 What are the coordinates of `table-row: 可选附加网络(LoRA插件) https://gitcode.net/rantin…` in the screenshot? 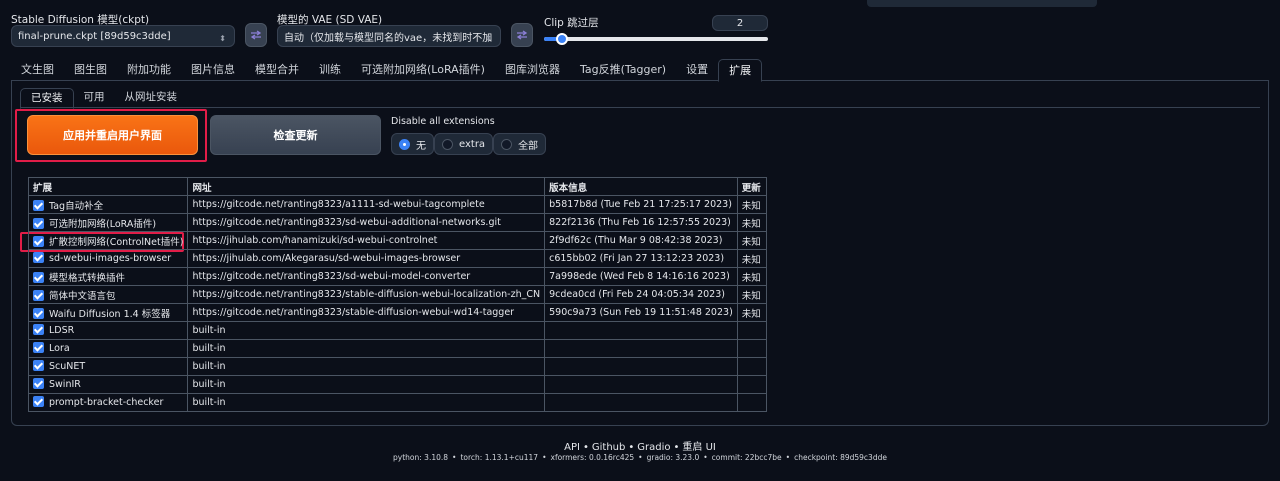 It's located at (397, 222).